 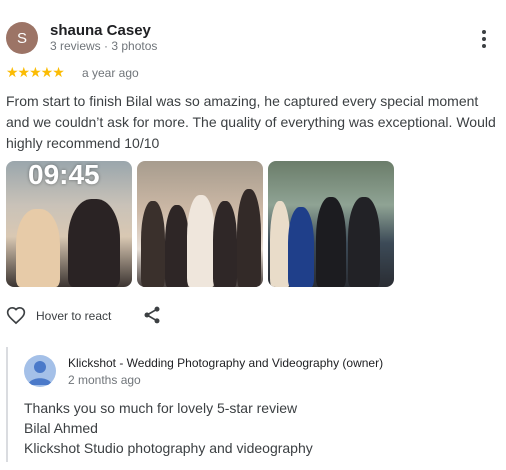 I want to click on reviewer-name: shauna Casey, so click(x=100, y=30).